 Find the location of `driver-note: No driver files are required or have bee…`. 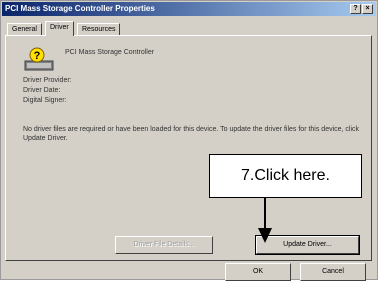

driver-note: No driver files are required or have bee… is located at coordinates (191, 134).